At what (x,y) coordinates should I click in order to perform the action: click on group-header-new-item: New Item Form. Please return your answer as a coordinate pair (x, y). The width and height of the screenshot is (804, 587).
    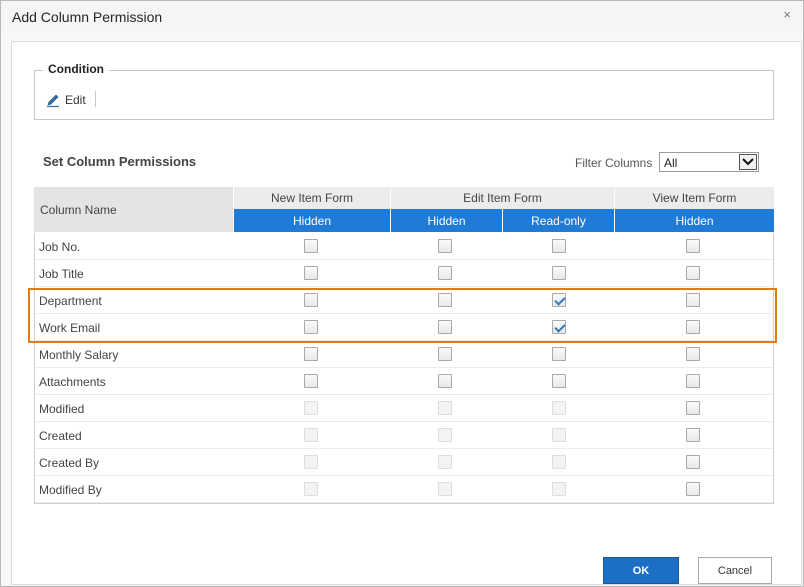
    Looking at the image, I should click on (312, 198).